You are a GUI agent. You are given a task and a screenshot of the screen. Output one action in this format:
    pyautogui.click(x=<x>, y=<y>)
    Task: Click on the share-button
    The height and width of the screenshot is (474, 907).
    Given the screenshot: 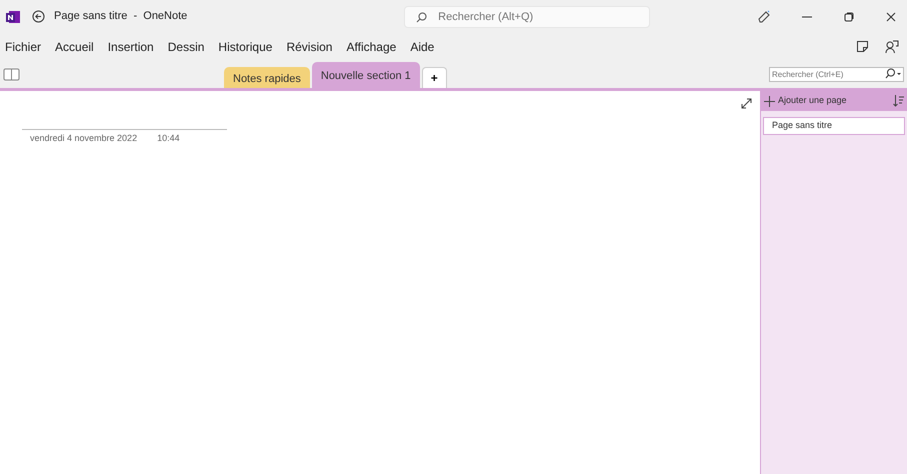 What is the action you would take?
    pyautogui.click(x=892, y=47)
    